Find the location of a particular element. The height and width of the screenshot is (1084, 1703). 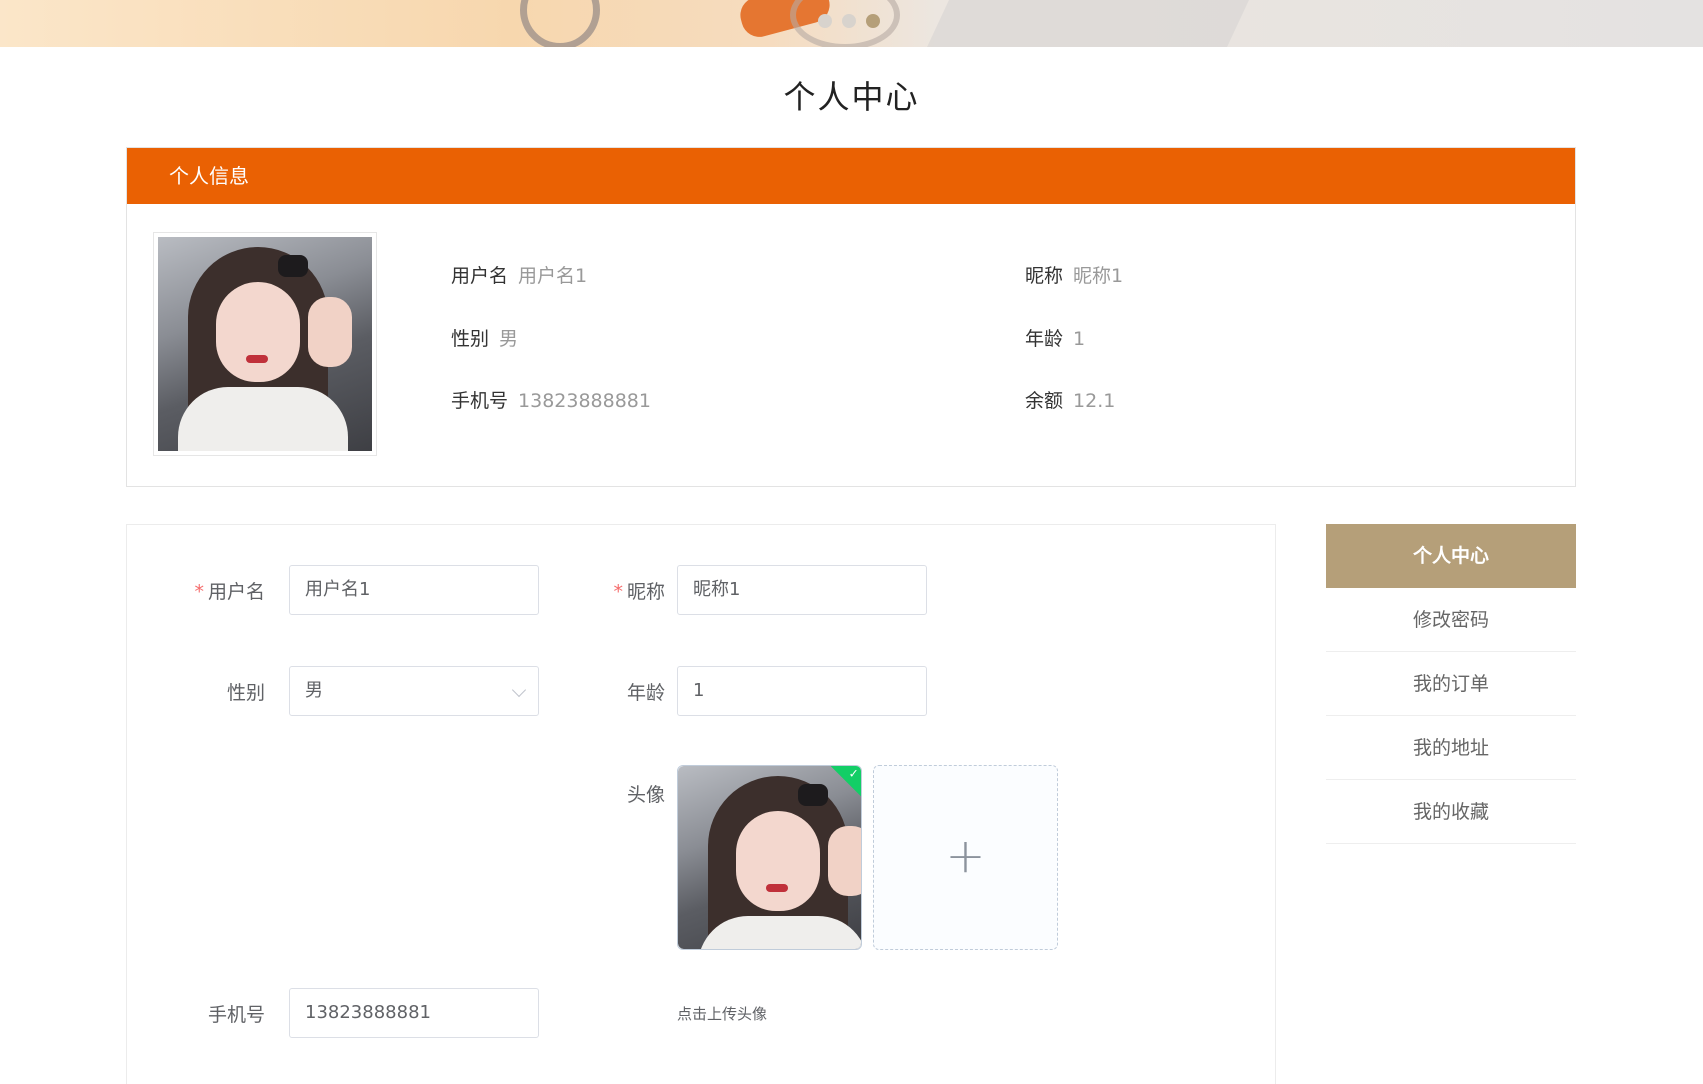

nickname-label-text: 昵称 is located at coordinates (645, 592).